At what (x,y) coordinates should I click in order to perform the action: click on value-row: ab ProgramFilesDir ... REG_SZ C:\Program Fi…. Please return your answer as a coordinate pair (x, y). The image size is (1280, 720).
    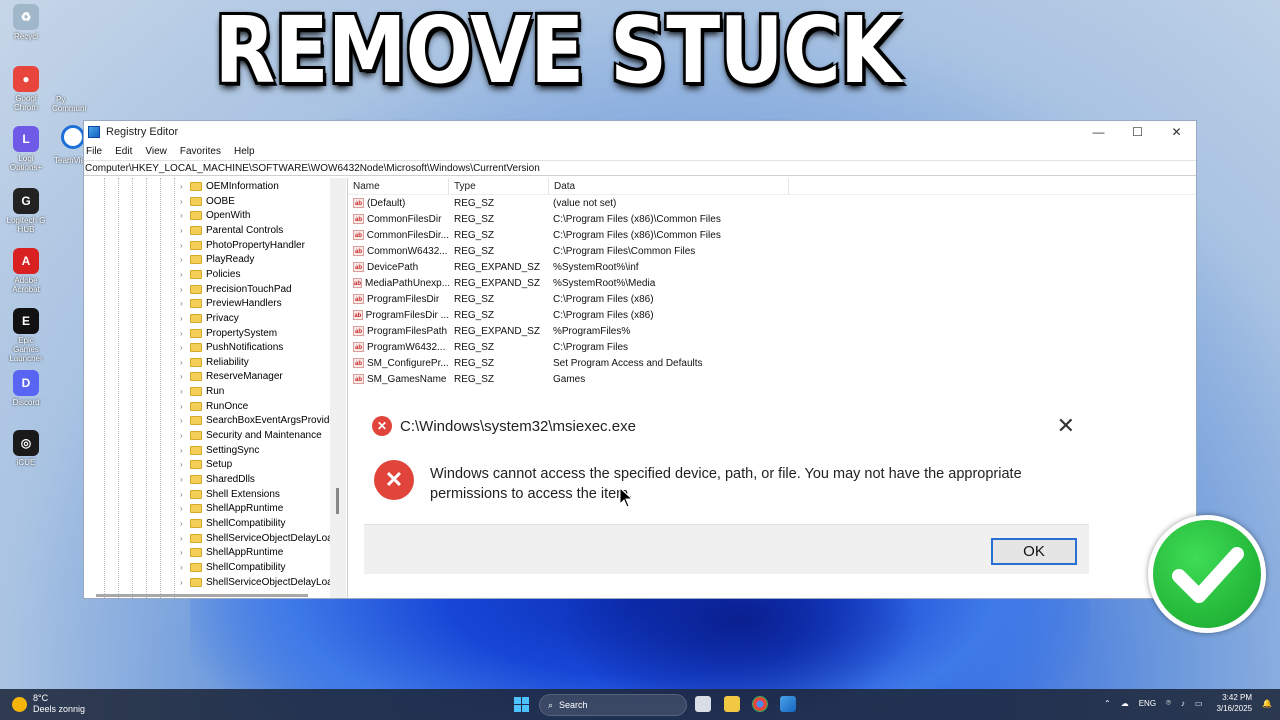
    Looking at the image, I should click on (772, 315).